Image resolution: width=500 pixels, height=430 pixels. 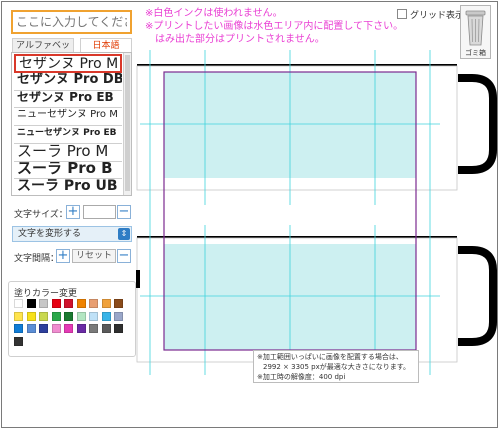 I want to click on font-option: セザンヌ Pro M, so click(x=68, y=63).